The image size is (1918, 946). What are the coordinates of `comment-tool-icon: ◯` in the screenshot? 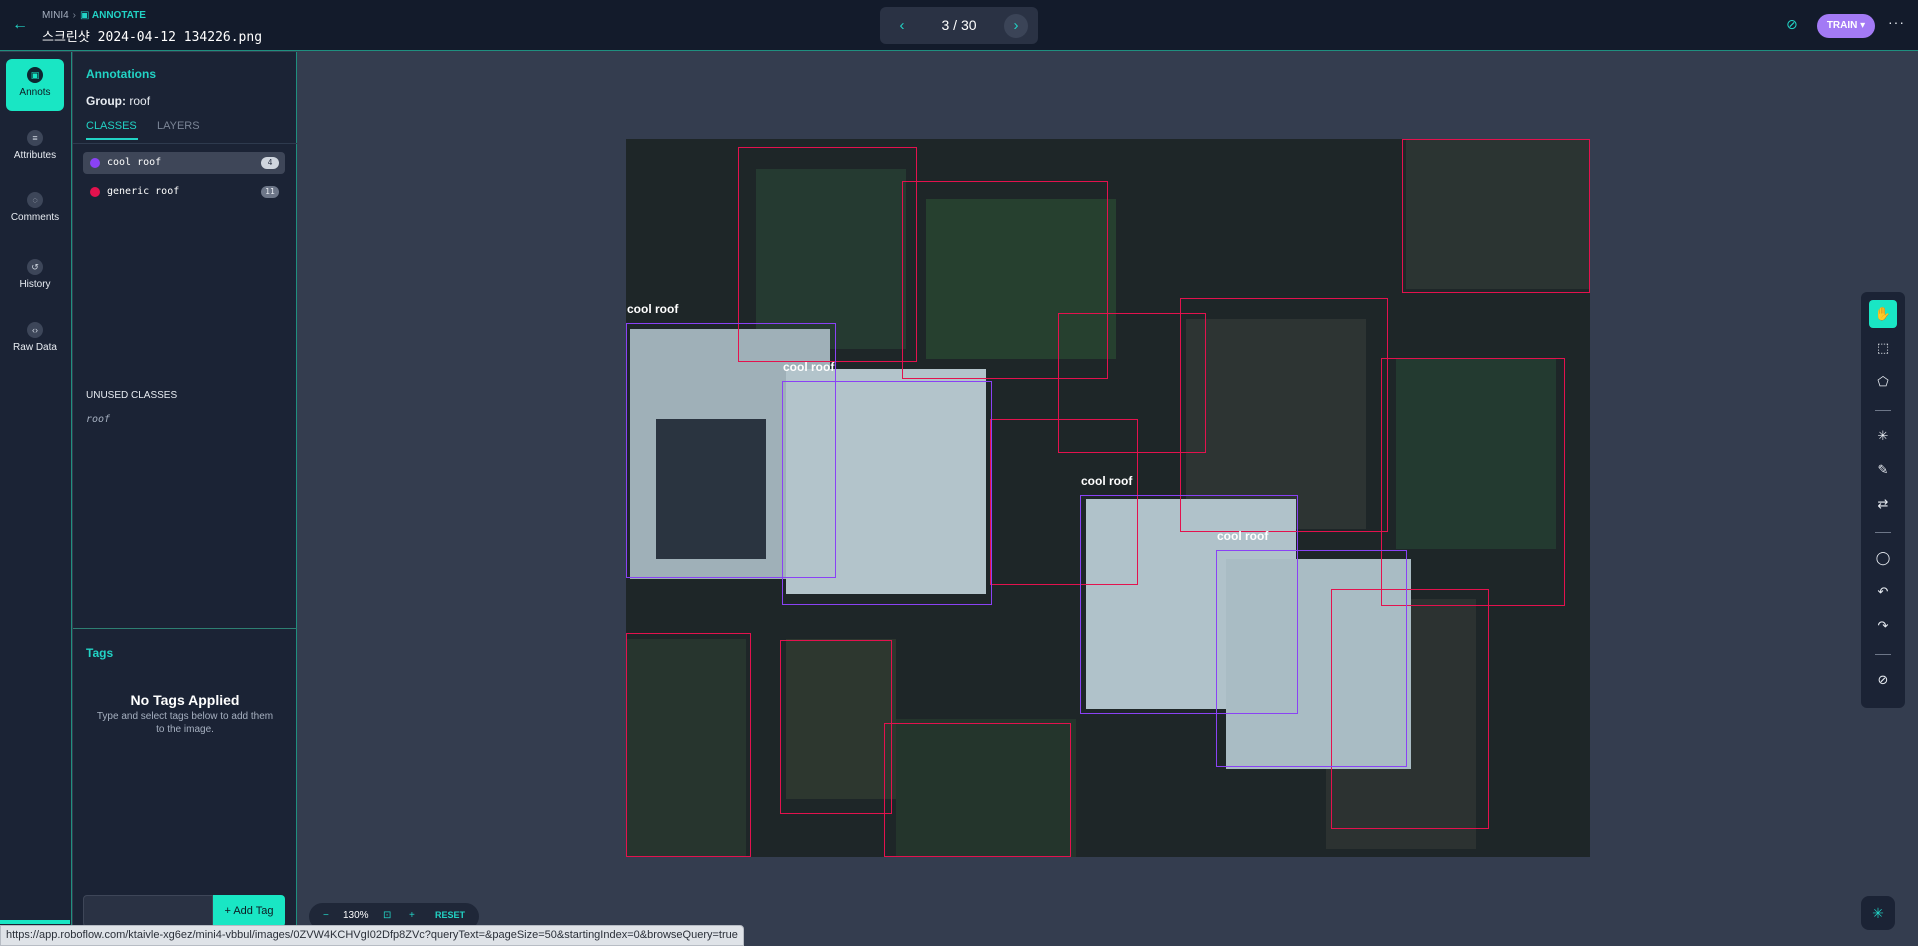 It's located at (1883, 558).